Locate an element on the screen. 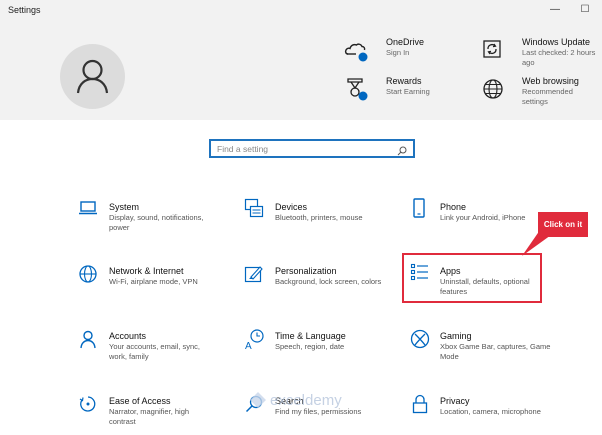  onedrive-subtitle: Sign In is located at coordinates (398, 52).